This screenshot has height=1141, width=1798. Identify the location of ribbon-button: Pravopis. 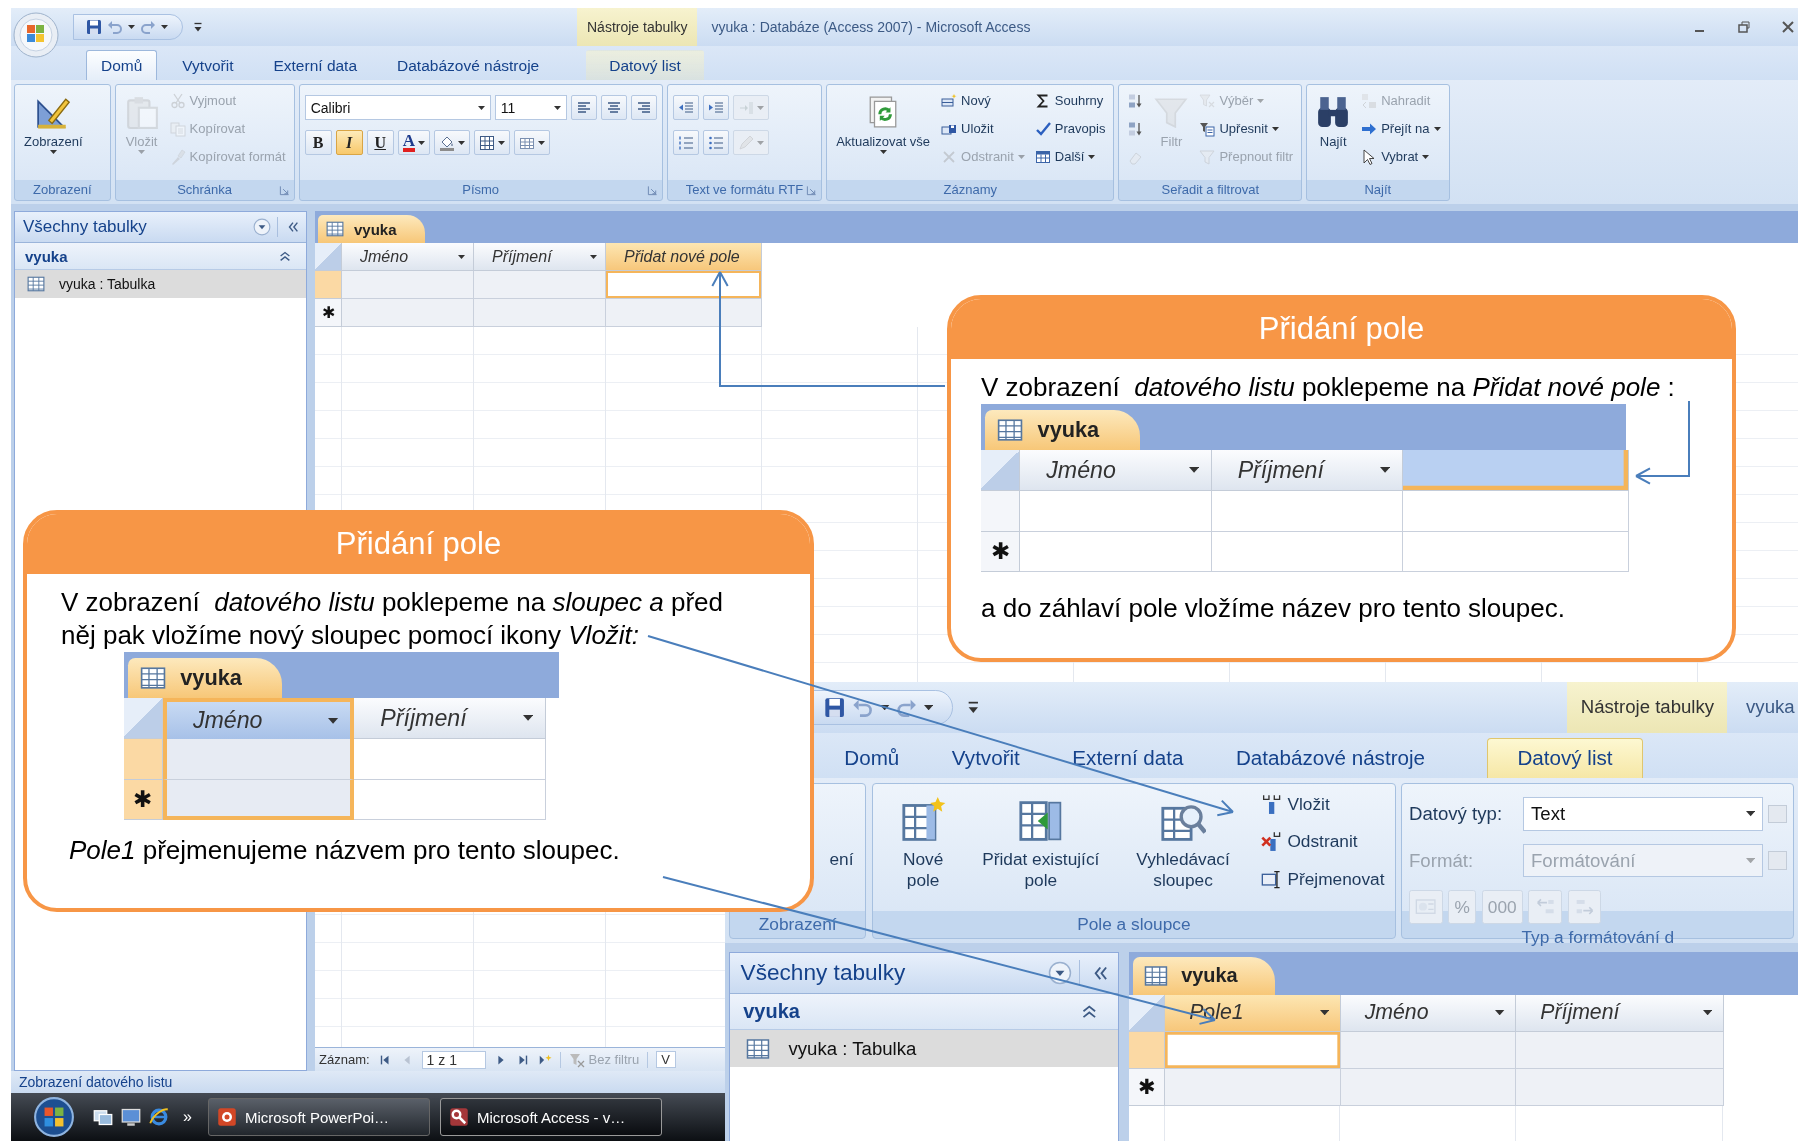
(1070, 128).